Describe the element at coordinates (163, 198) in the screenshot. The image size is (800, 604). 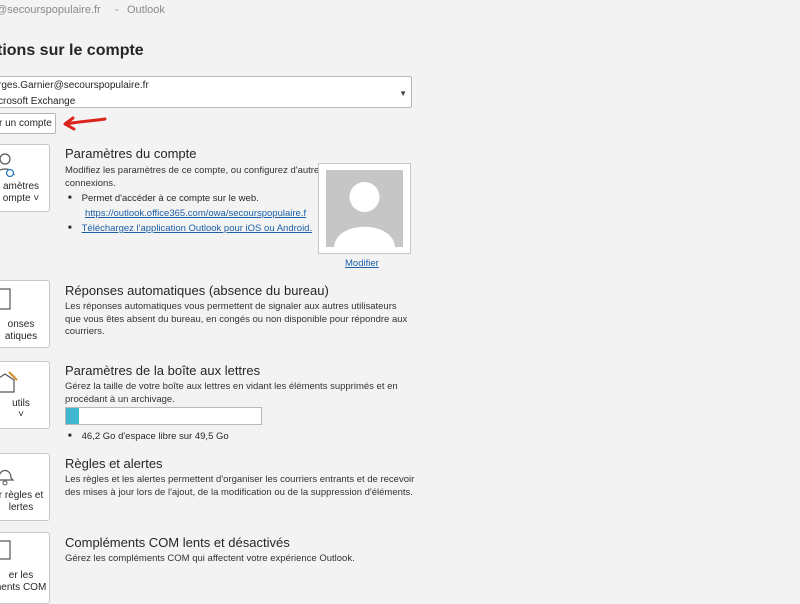
I see `web-access-bullet: Permet d'accéder à ce compte sur le web.` at that location.